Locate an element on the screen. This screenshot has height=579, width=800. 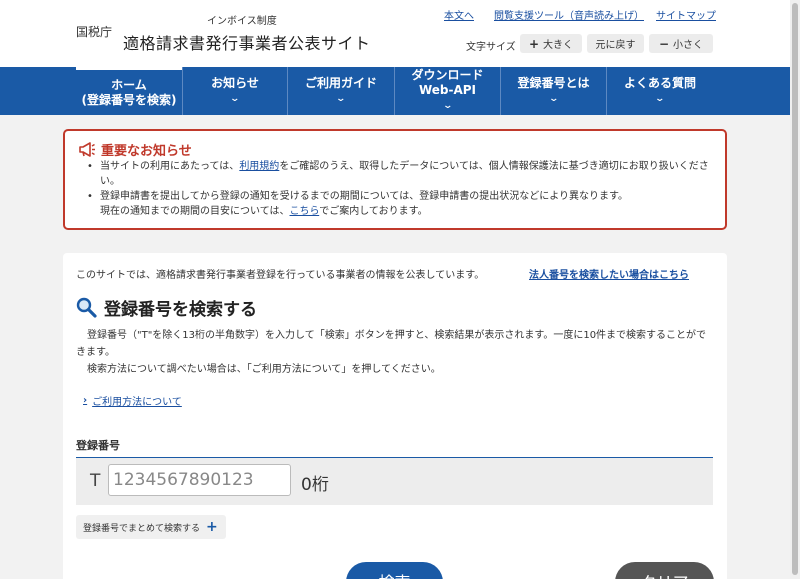
agency-name: 国税庁 is located at coordinates (94, 31).